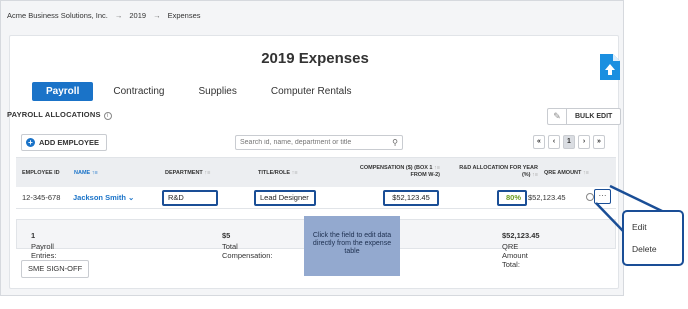 The image size is (688, 309). Describe the element at coordinates (602, 196) in the screenshot. I see `row-more-button: ···` at that location.